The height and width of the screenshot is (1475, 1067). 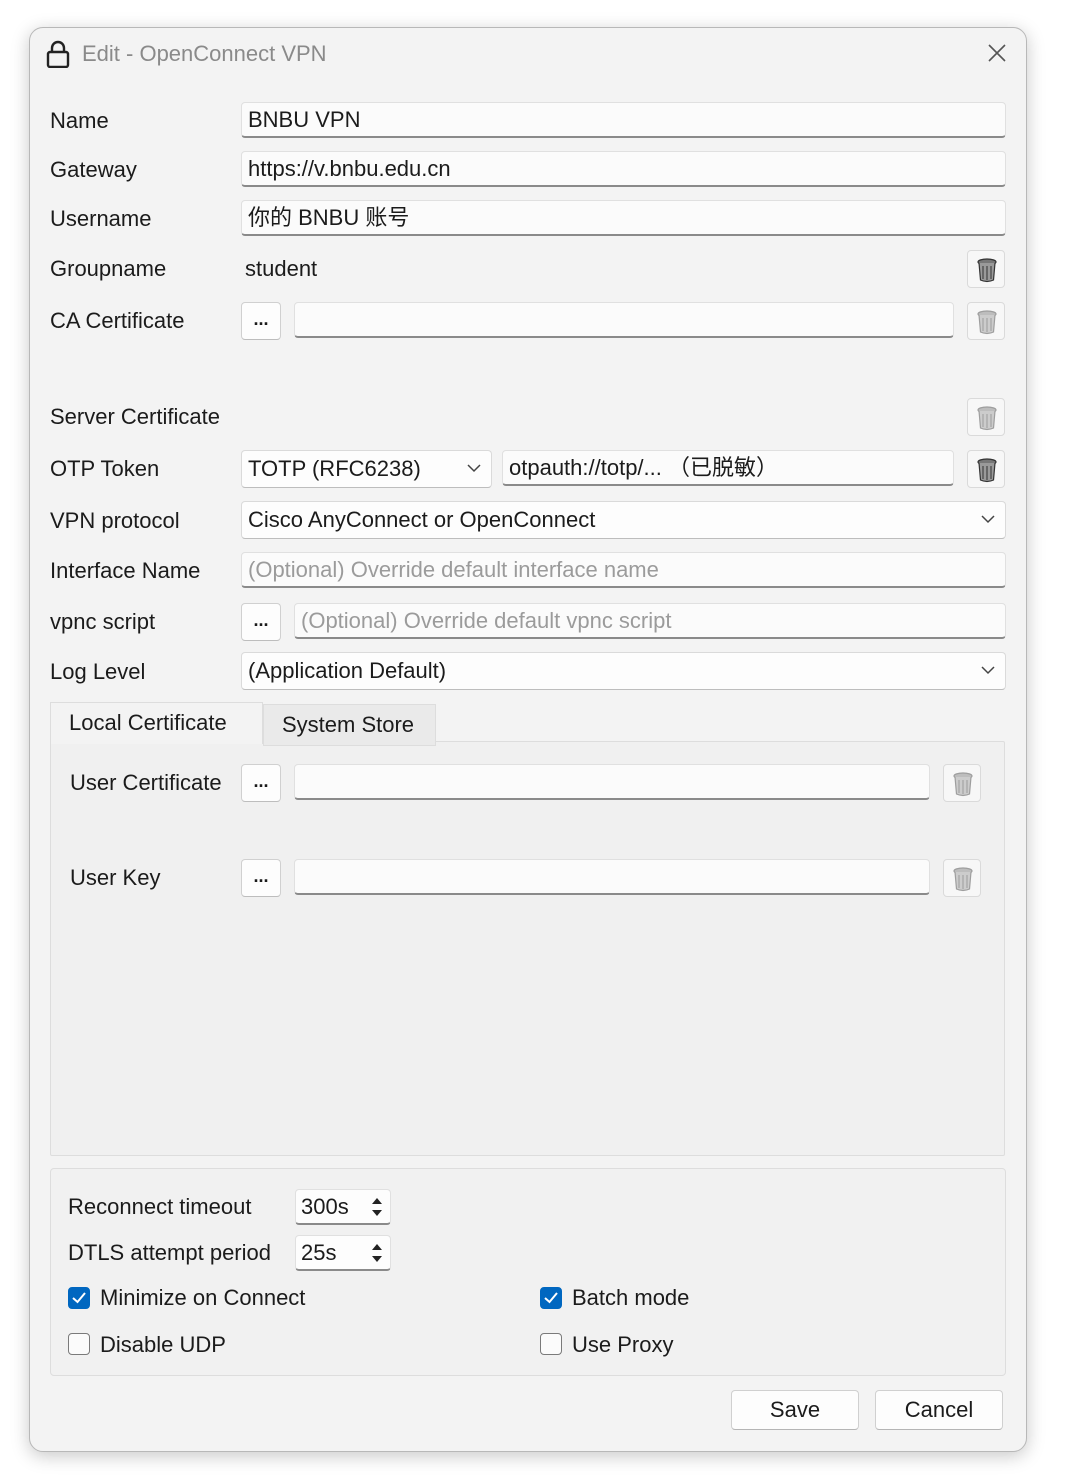 What do you see at coordinates (623, 520) in the screenshot?
I see `vpn-protocol-select: Cisco AnyConnect or OpenConnect` at bounding box center [623, 520].